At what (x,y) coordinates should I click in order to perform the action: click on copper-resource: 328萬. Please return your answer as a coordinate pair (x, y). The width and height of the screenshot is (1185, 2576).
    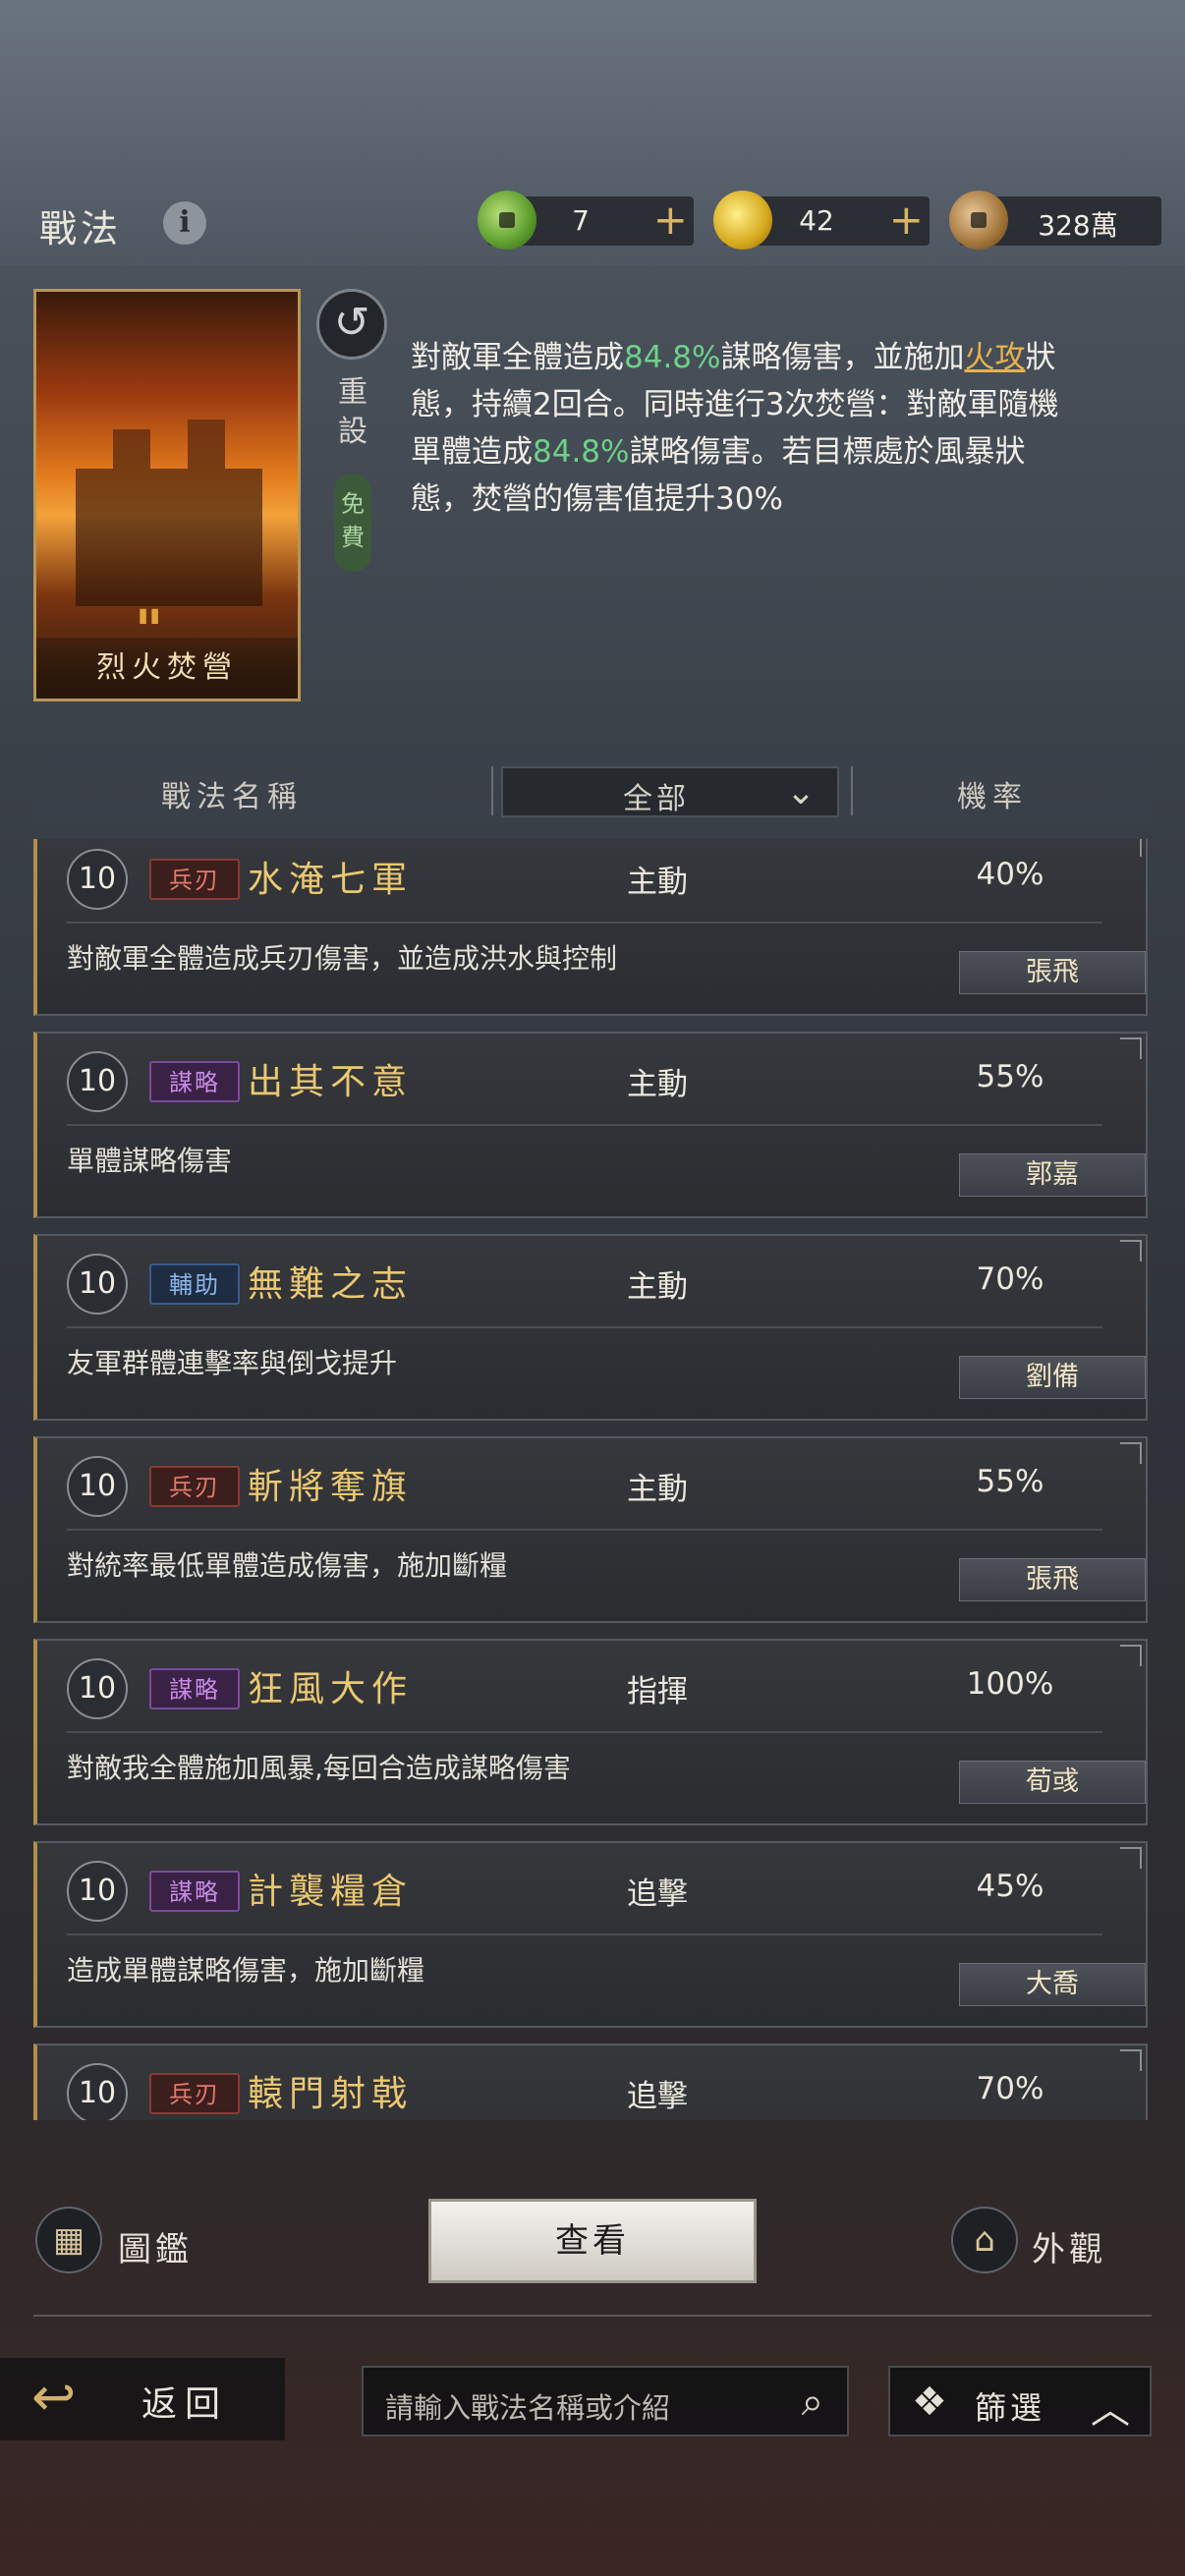
    Looking at the image, I should click on (1055, 220).